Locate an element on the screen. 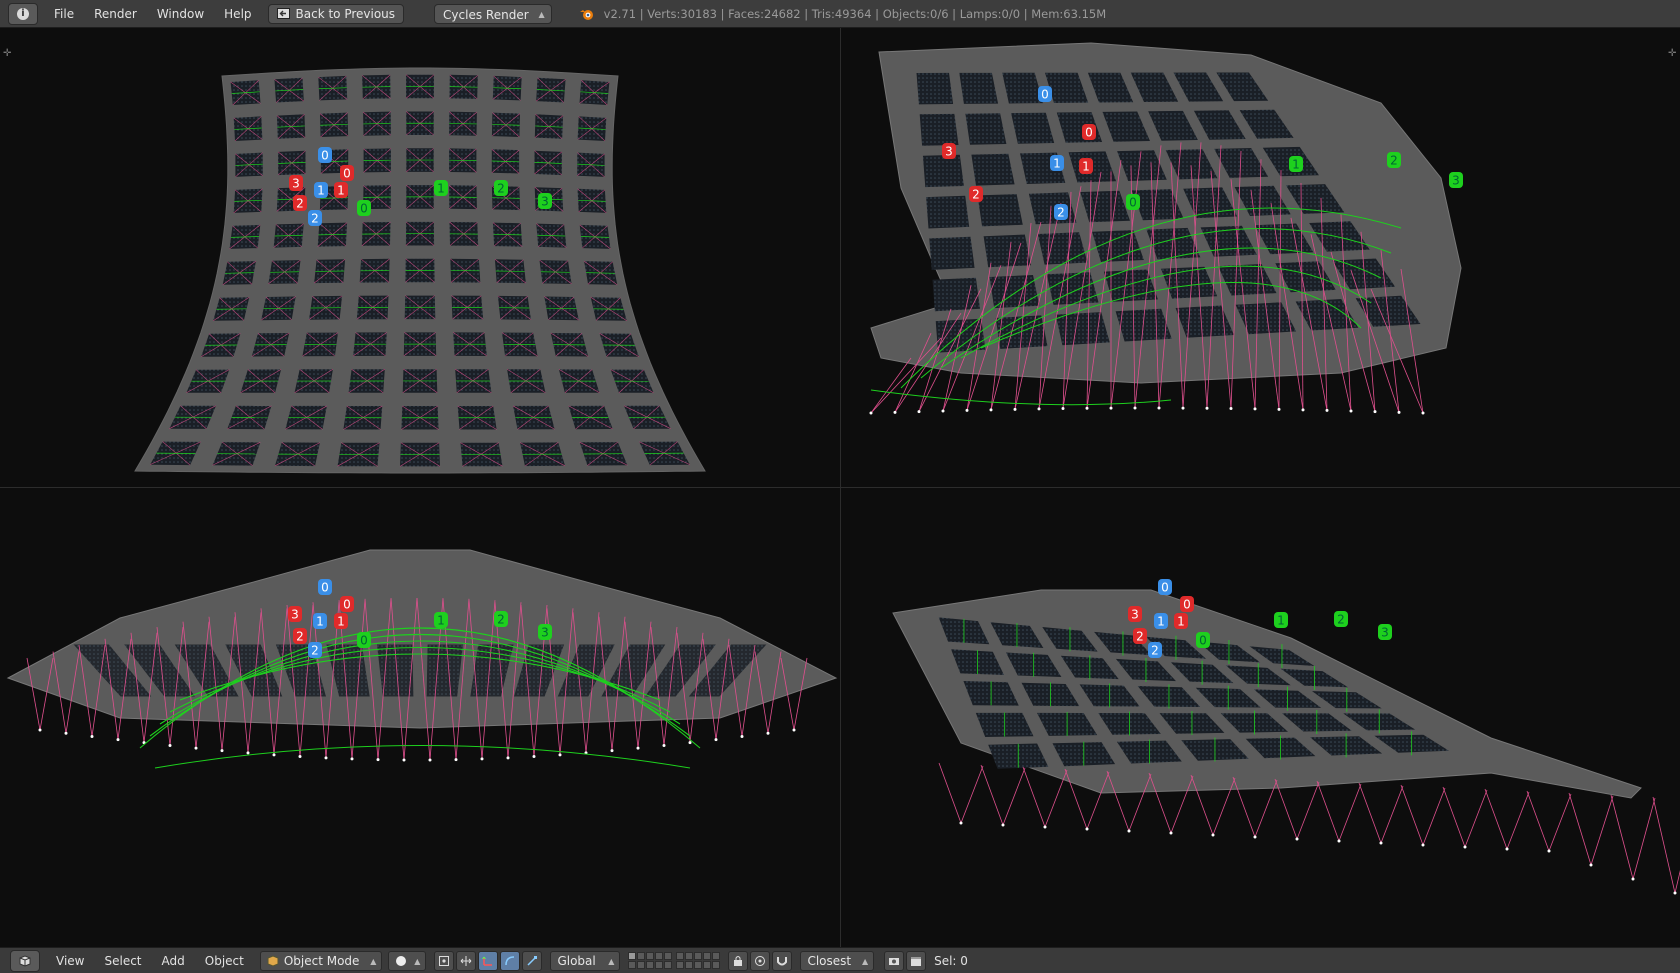  menu-help: Help is located at coordinates (237, 14).